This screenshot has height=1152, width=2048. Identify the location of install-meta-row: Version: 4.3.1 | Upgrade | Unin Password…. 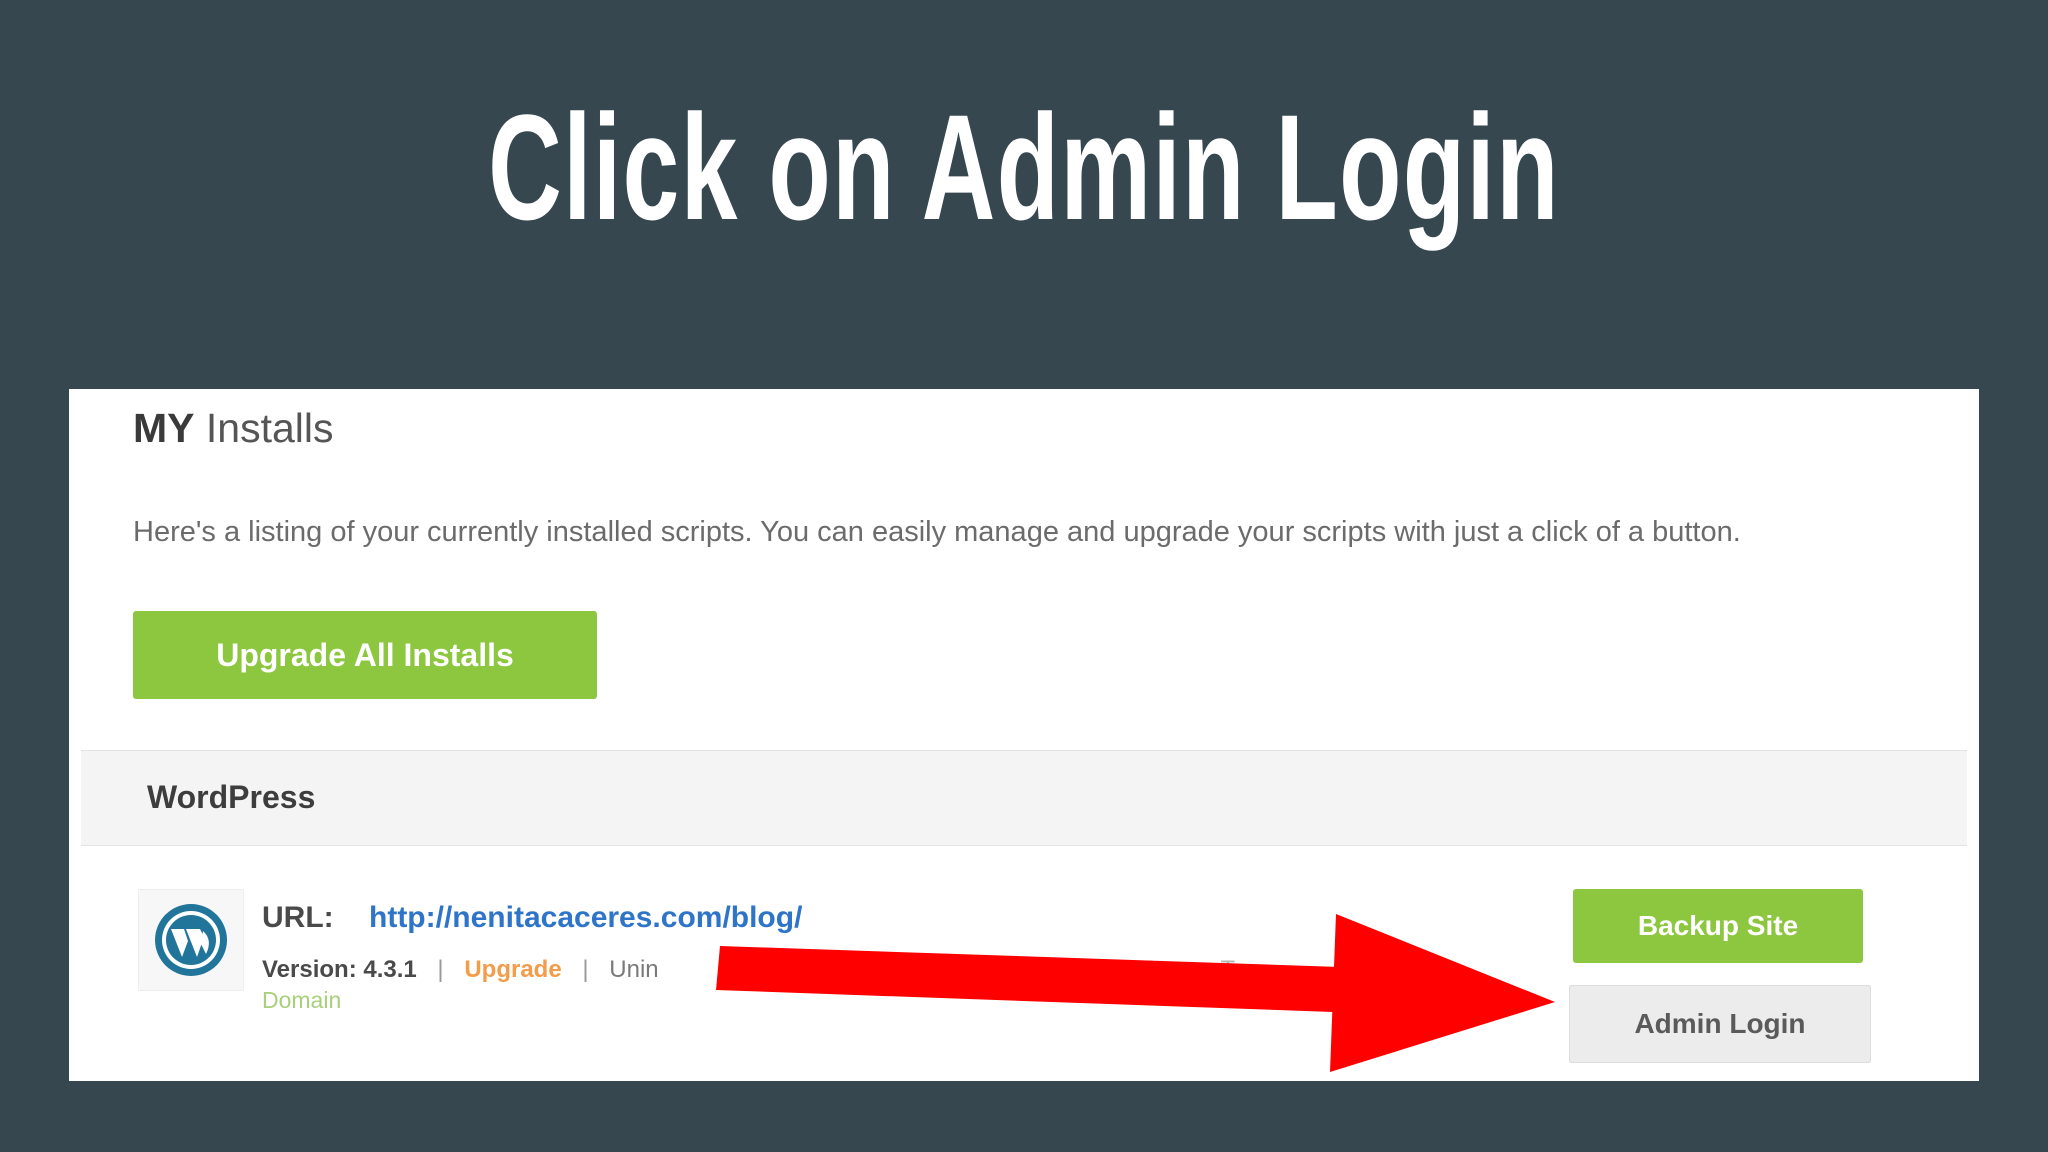
(748, 970).